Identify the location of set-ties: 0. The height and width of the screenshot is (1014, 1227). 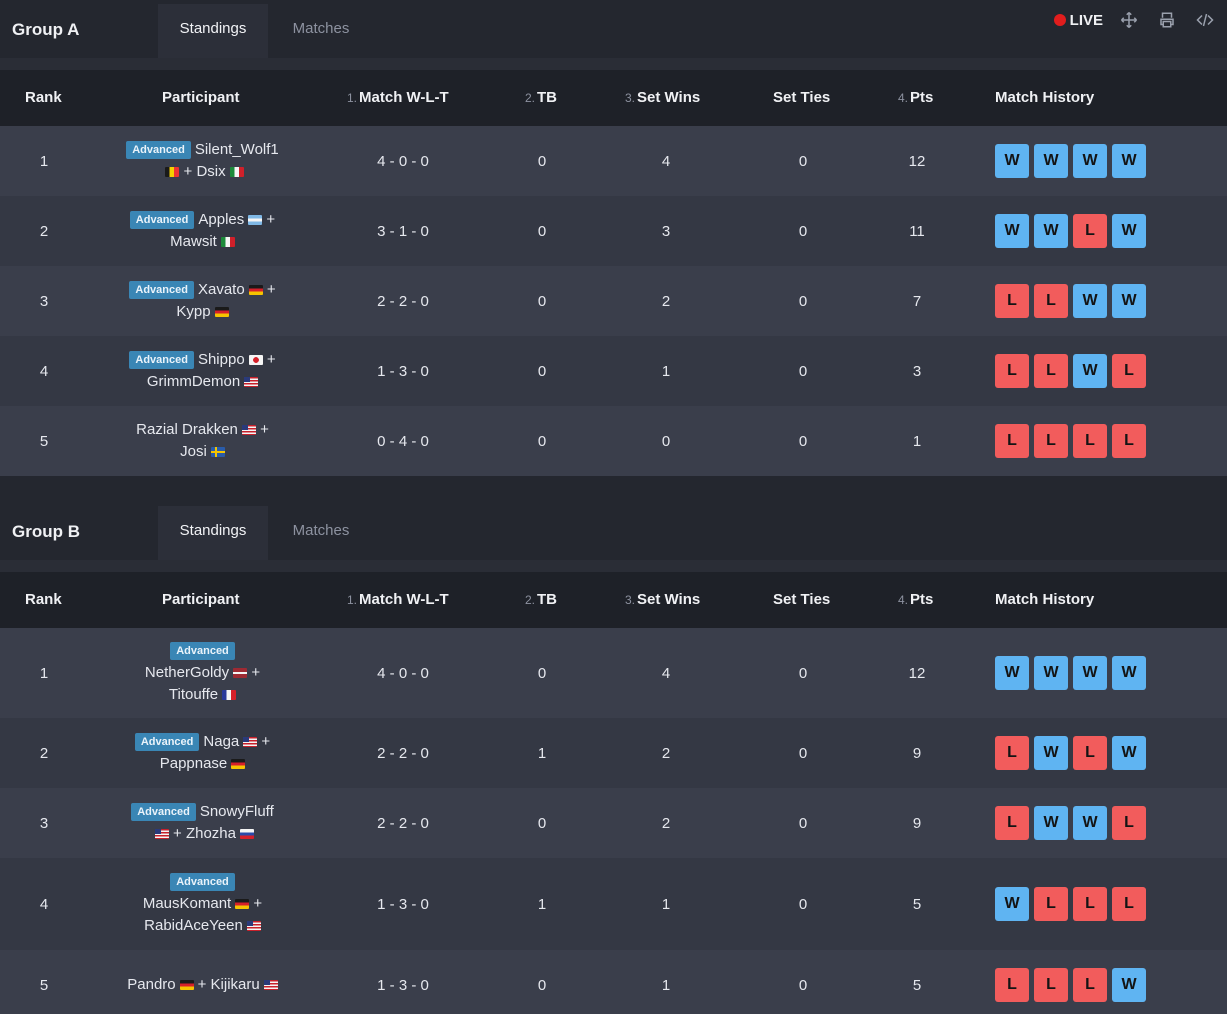
(803, 231).